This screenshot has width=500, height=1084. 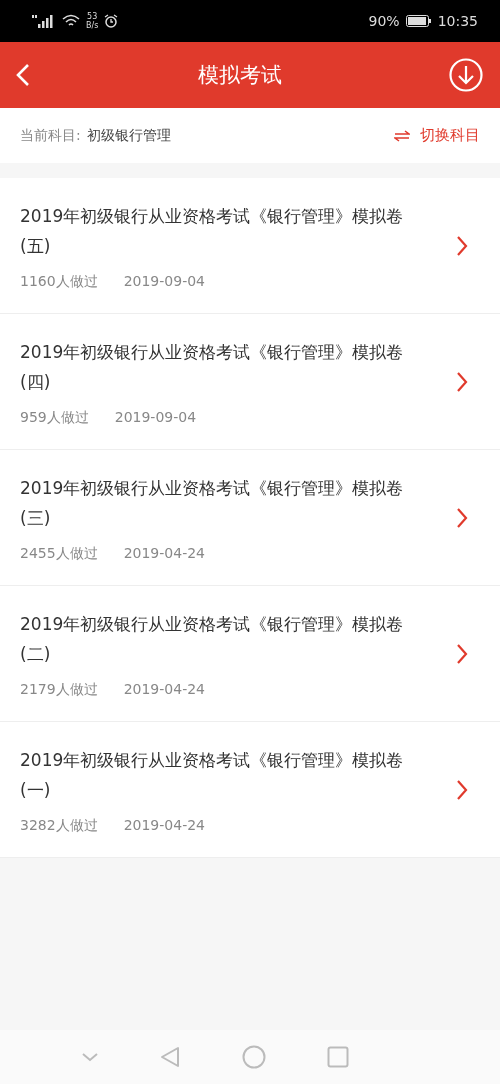 I want to click on battery-percent: 90%, so click(x=384, y=21).